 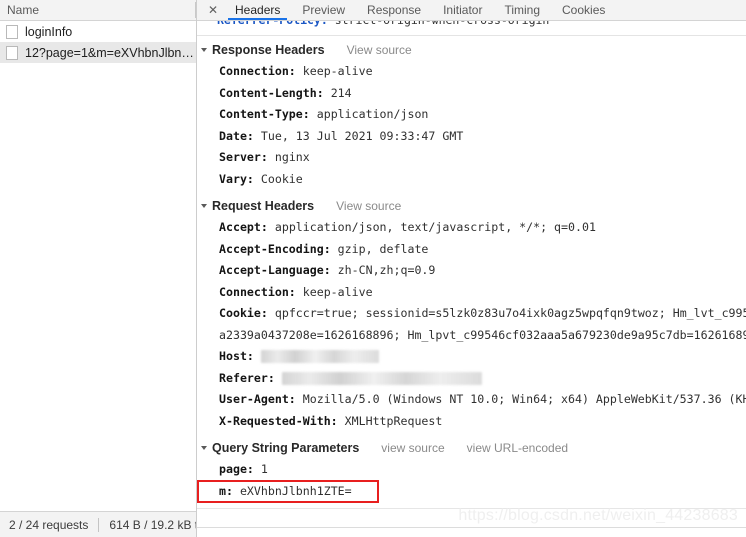 I want to click on header-value: 214, so click(x=341, y=92).